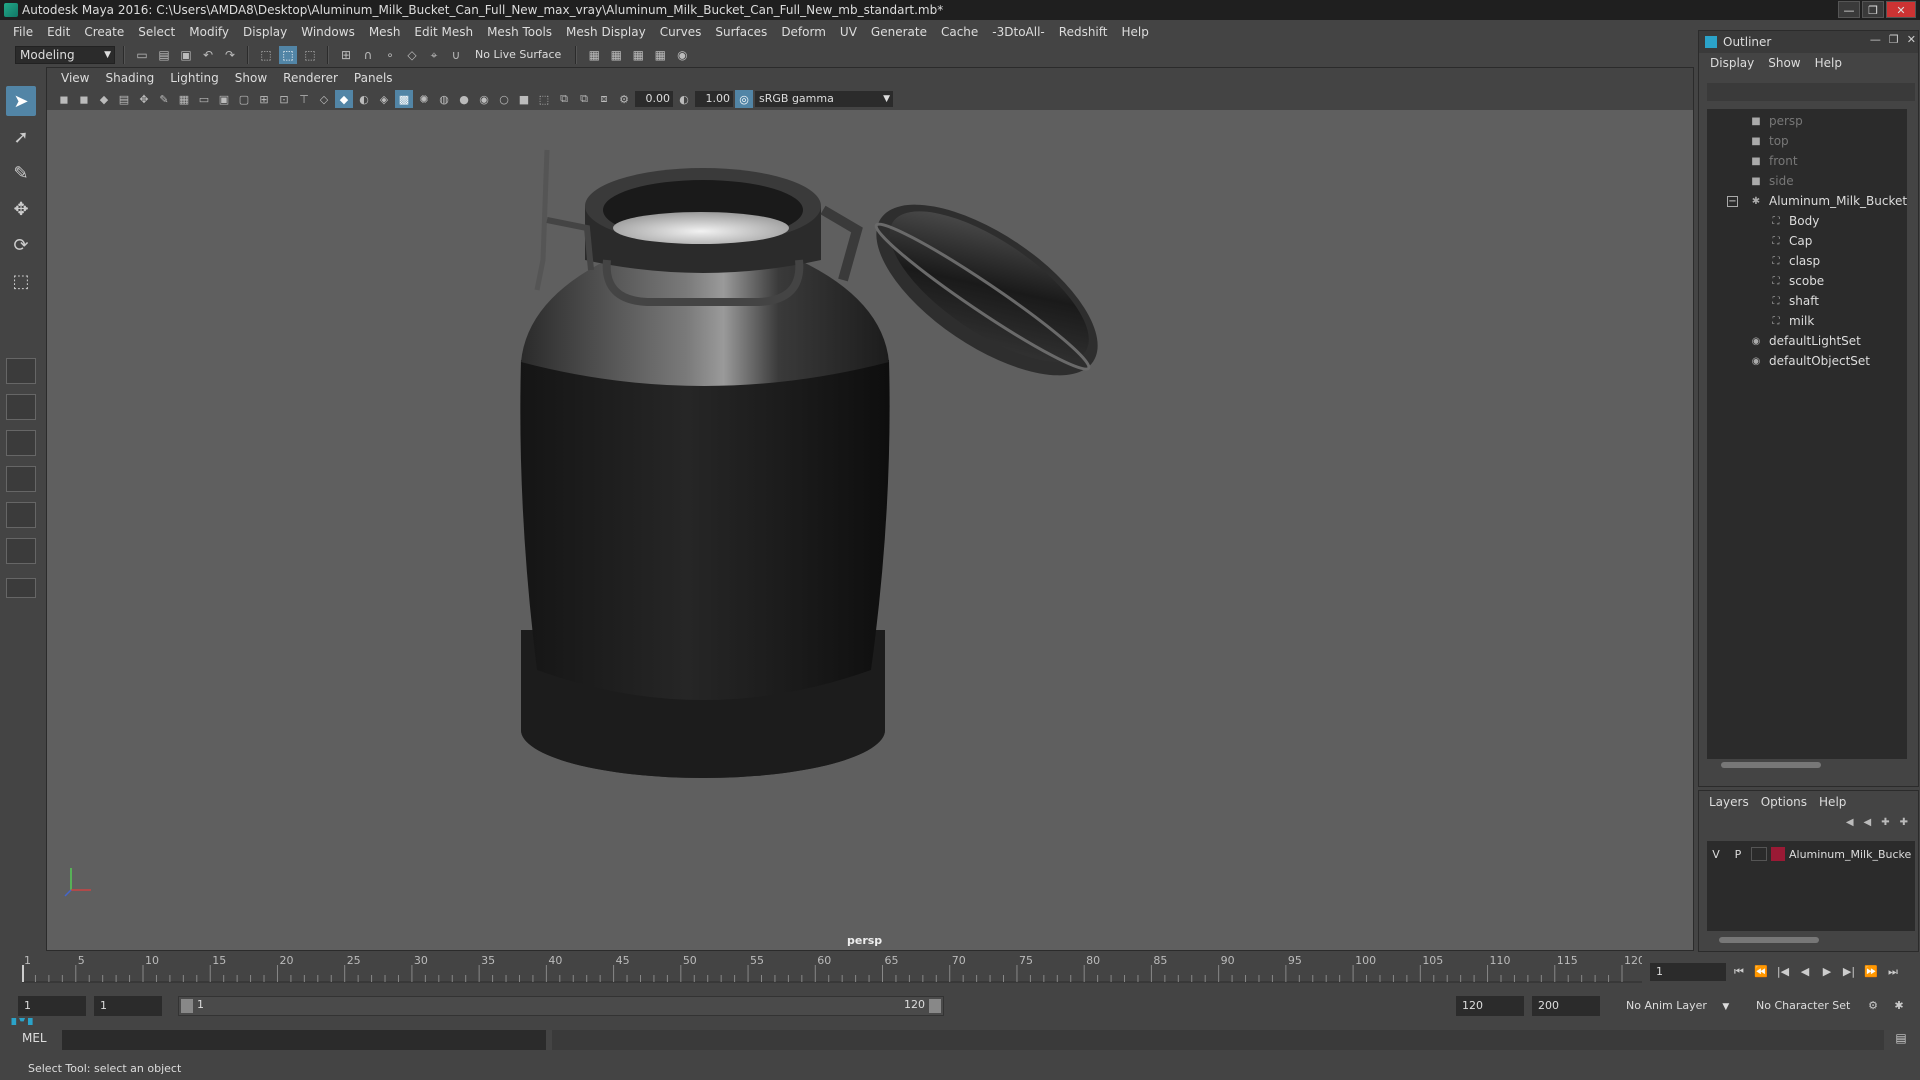 This screenshot has height=1080, width=1920. I want to click on rotate-tool-icon: ⟳, so click(21, 245).